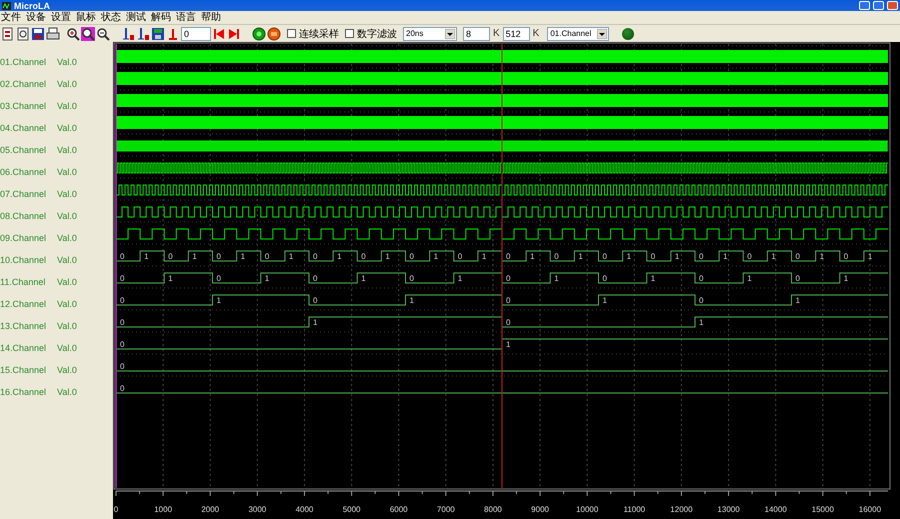 The width and height of the screenshot is (900, 519). I want to click on maximize-icon, so click(878, 5).